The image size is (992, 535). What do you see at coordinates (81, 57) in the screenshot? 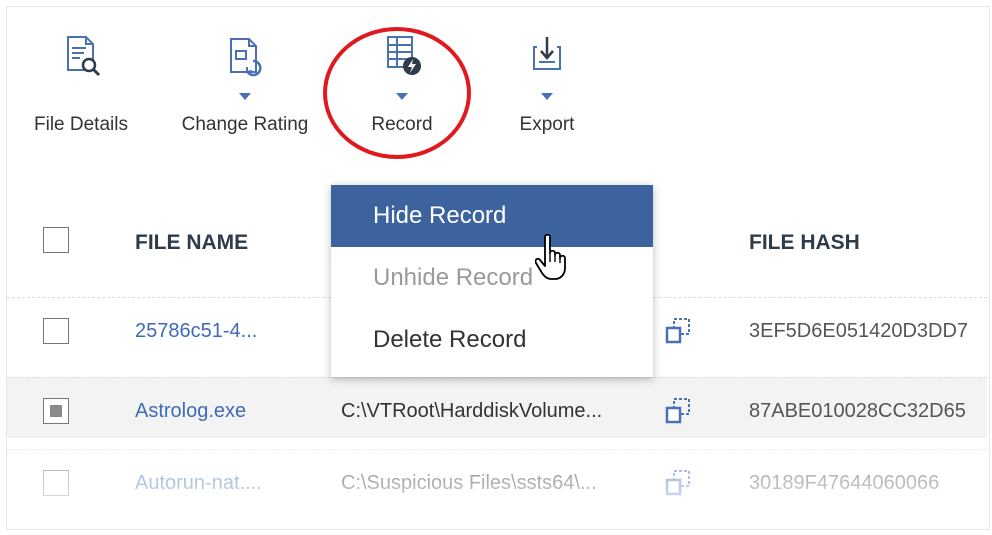
I see `file-search-icon` at bounding box center [81, 57].